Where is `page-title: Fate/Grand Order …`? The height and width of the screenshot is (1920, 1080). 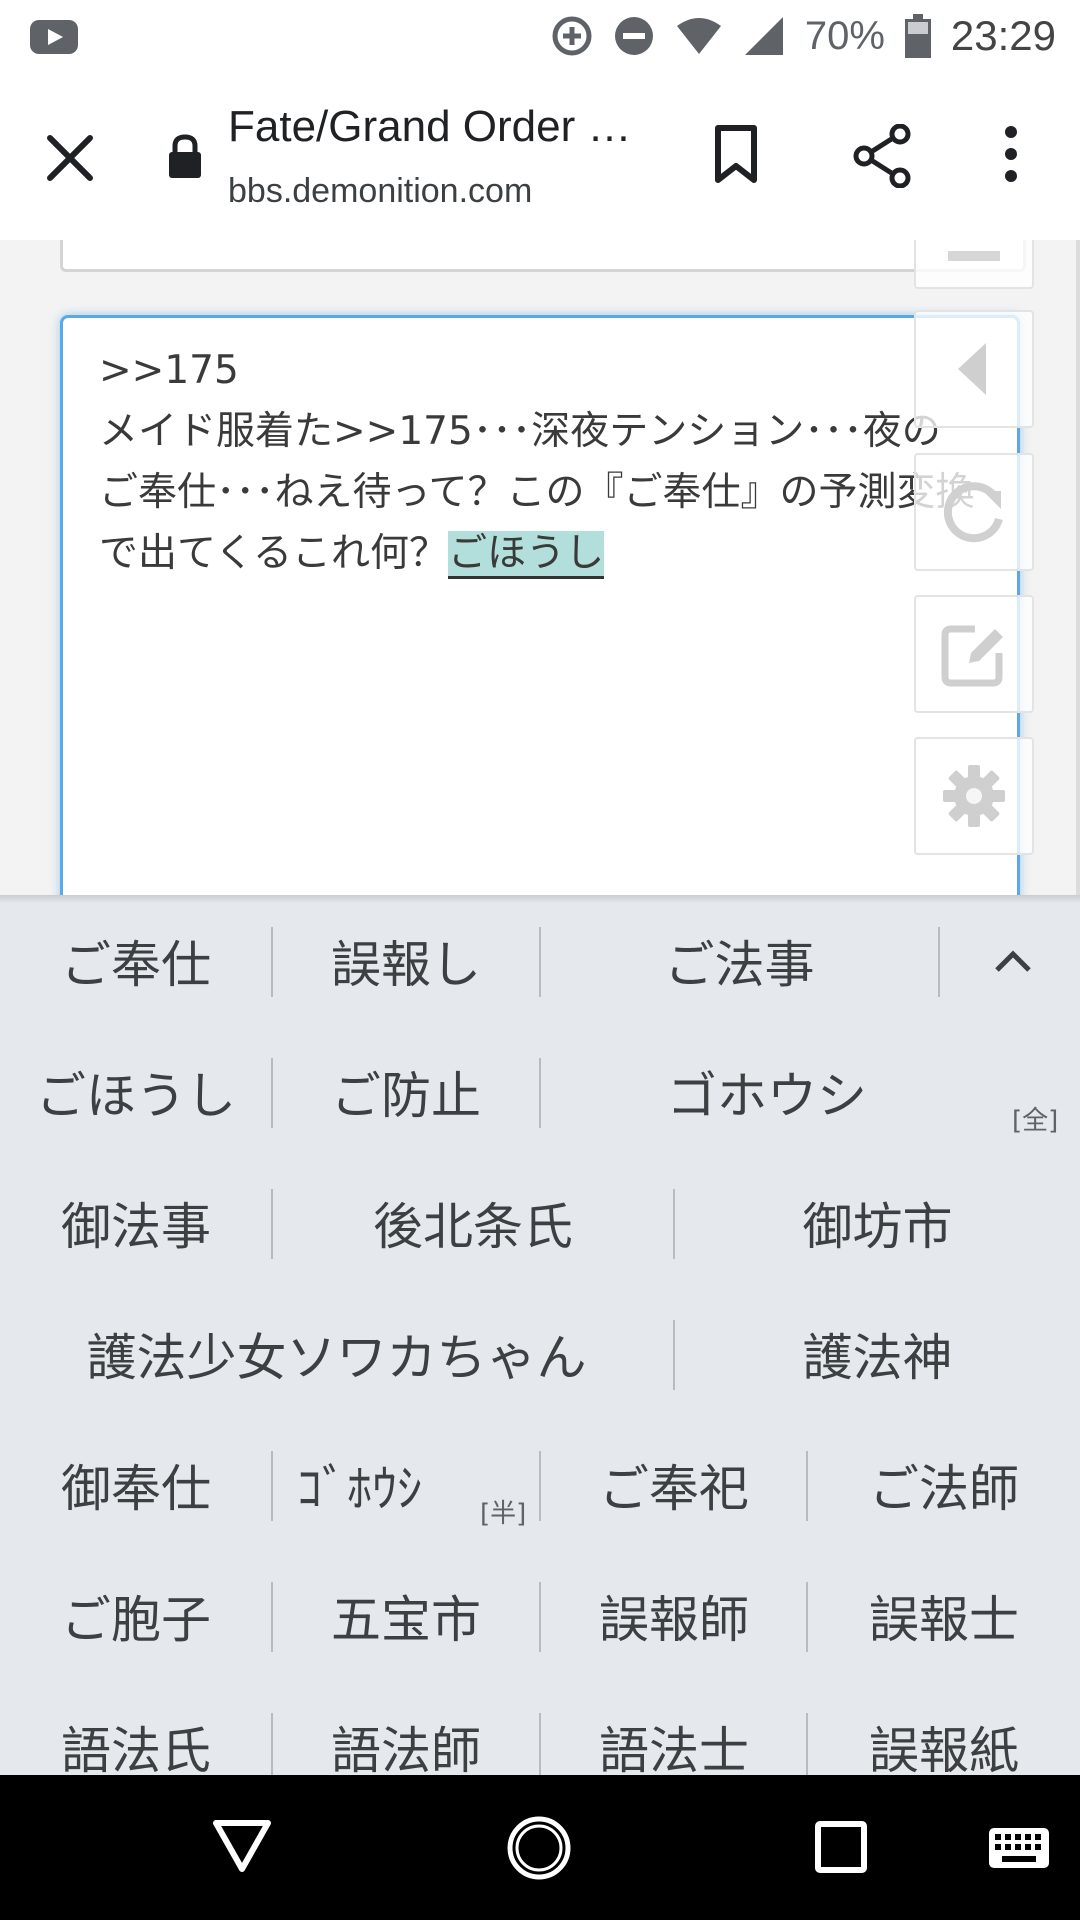 page-title: Fate/Grand Order … is located at coordinates (430, 126).